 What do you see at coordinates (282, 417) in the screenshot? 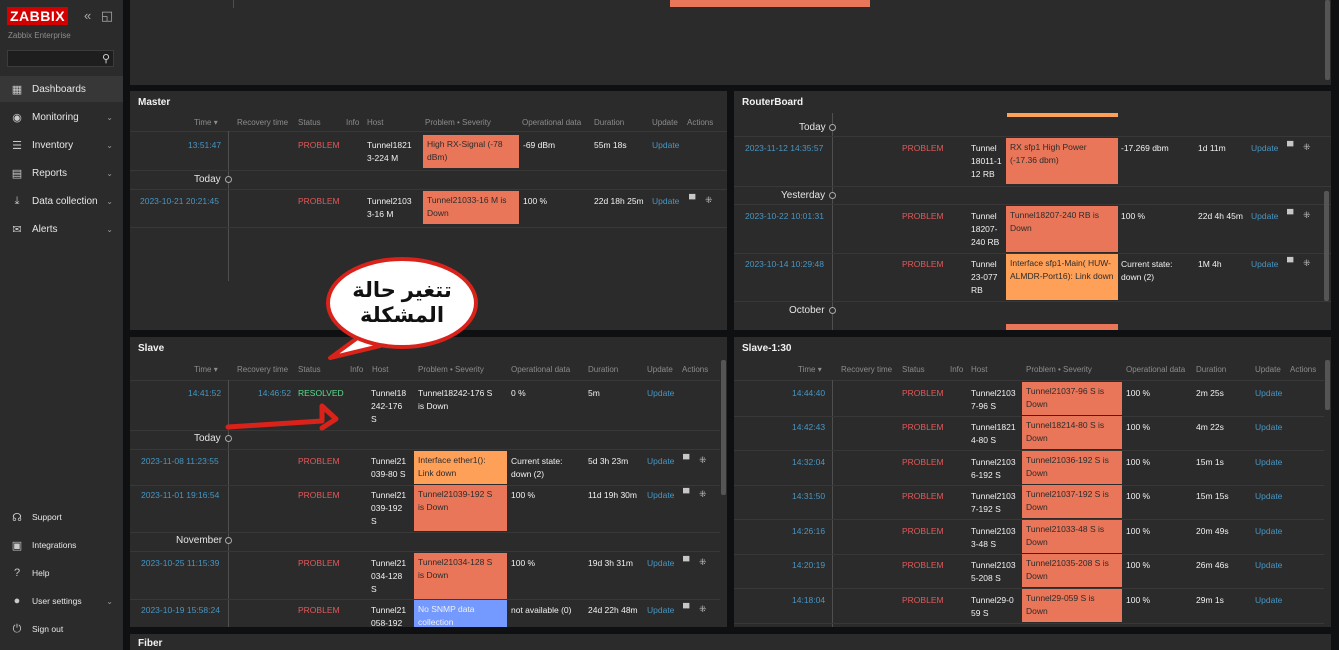
I see `red-arrow` at bounding box center [282, 417].